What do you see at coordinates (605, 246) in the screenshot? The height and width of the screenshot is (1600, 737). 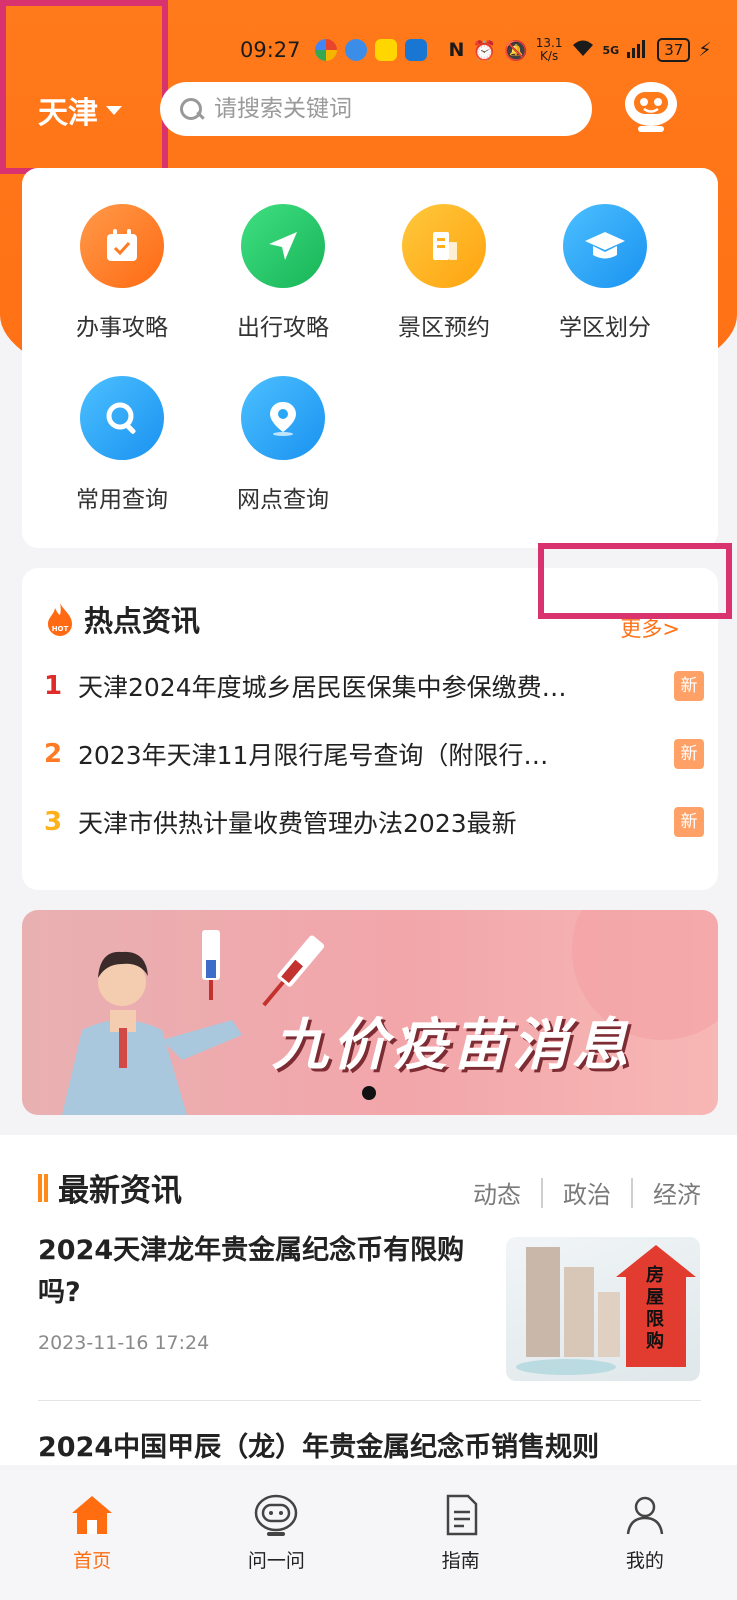 I see `graduation-cap-icon` at bounding box center [605, 246].